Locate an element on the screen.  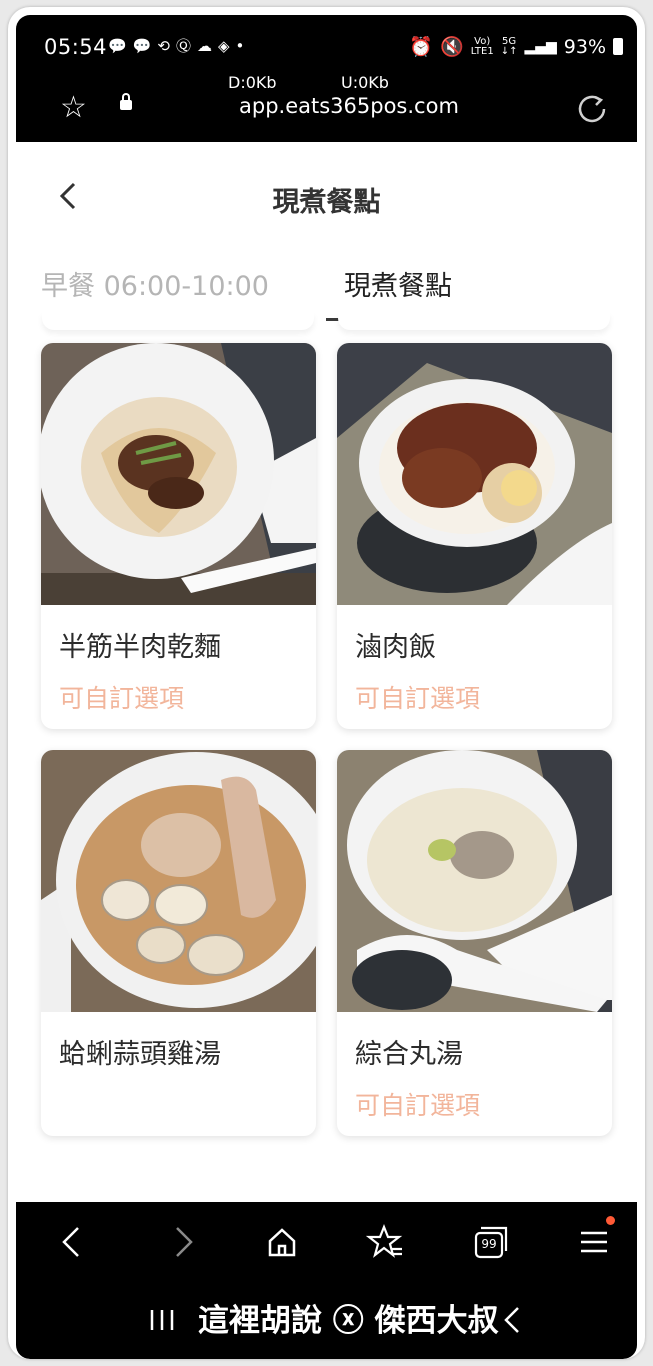
home-icon is located at coordinates (282, 1242).